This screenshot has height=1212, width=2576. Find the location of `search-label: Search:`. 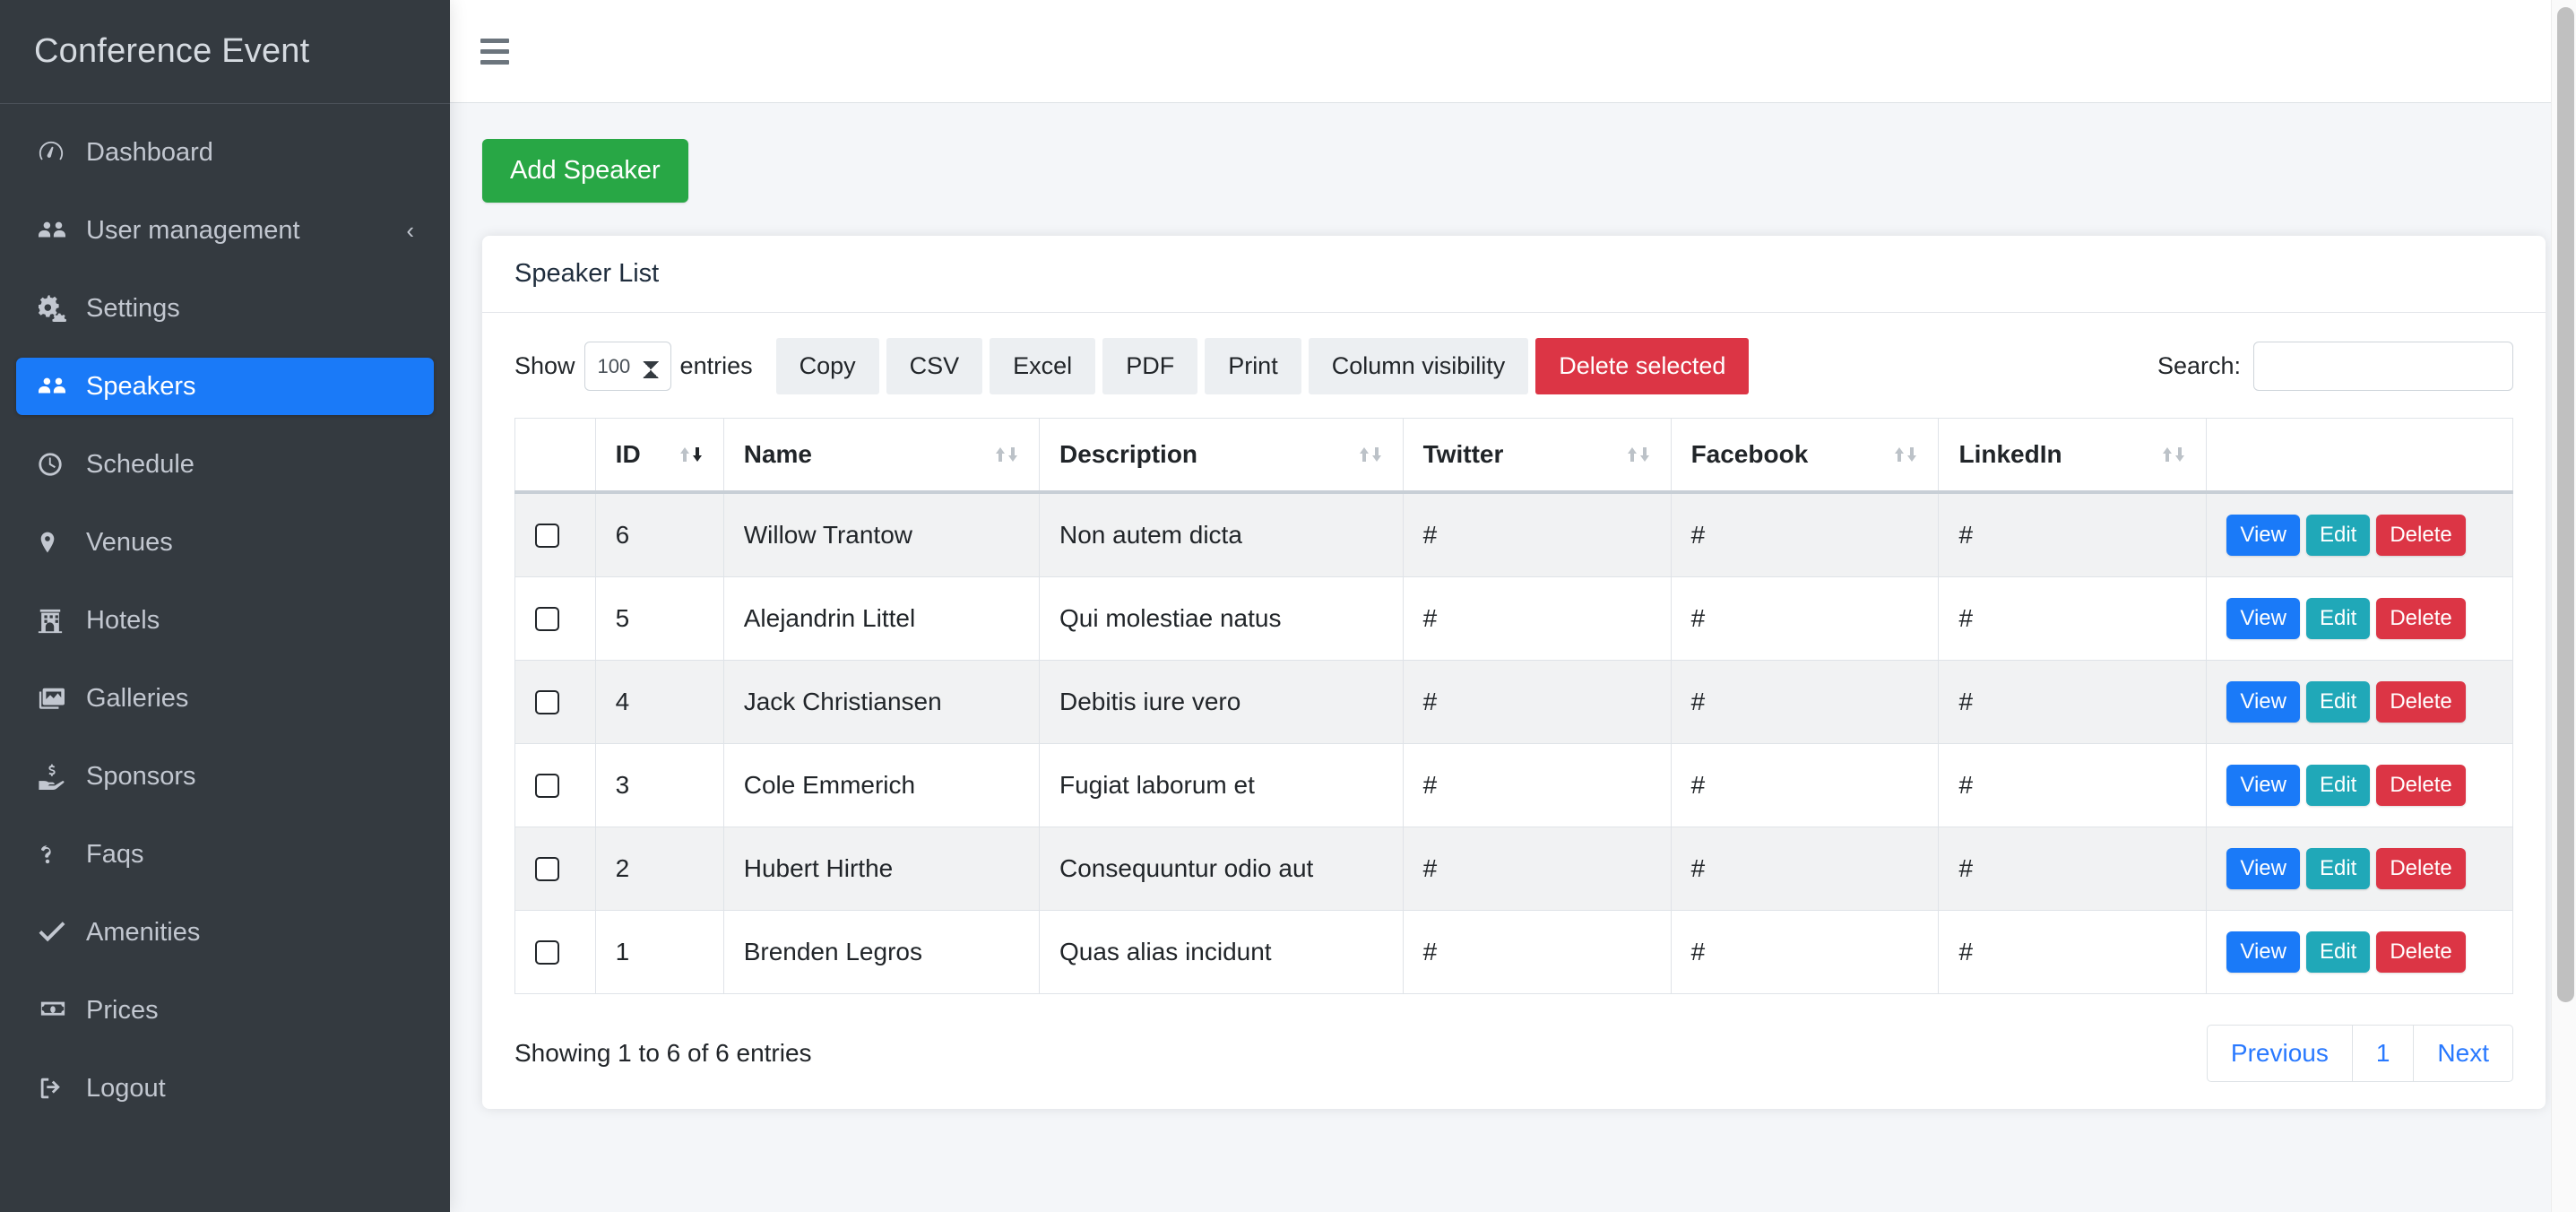

search-label: Search: is located at coordinates (2199, 365).